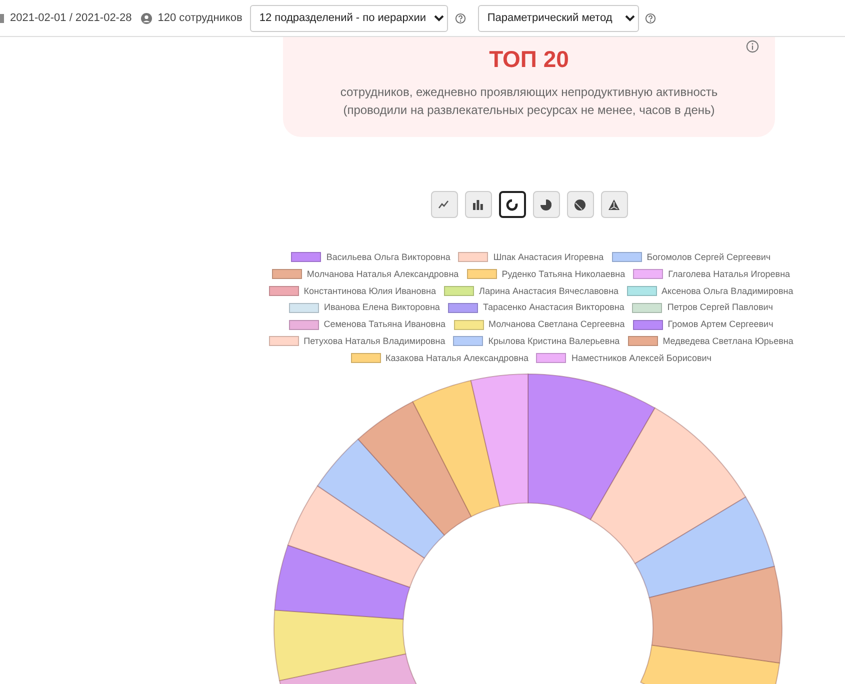  Describe the element at coordinates (382, 274) in the screenshot. I see `legend-label: Молчанова Наталья Александровна` at that location.